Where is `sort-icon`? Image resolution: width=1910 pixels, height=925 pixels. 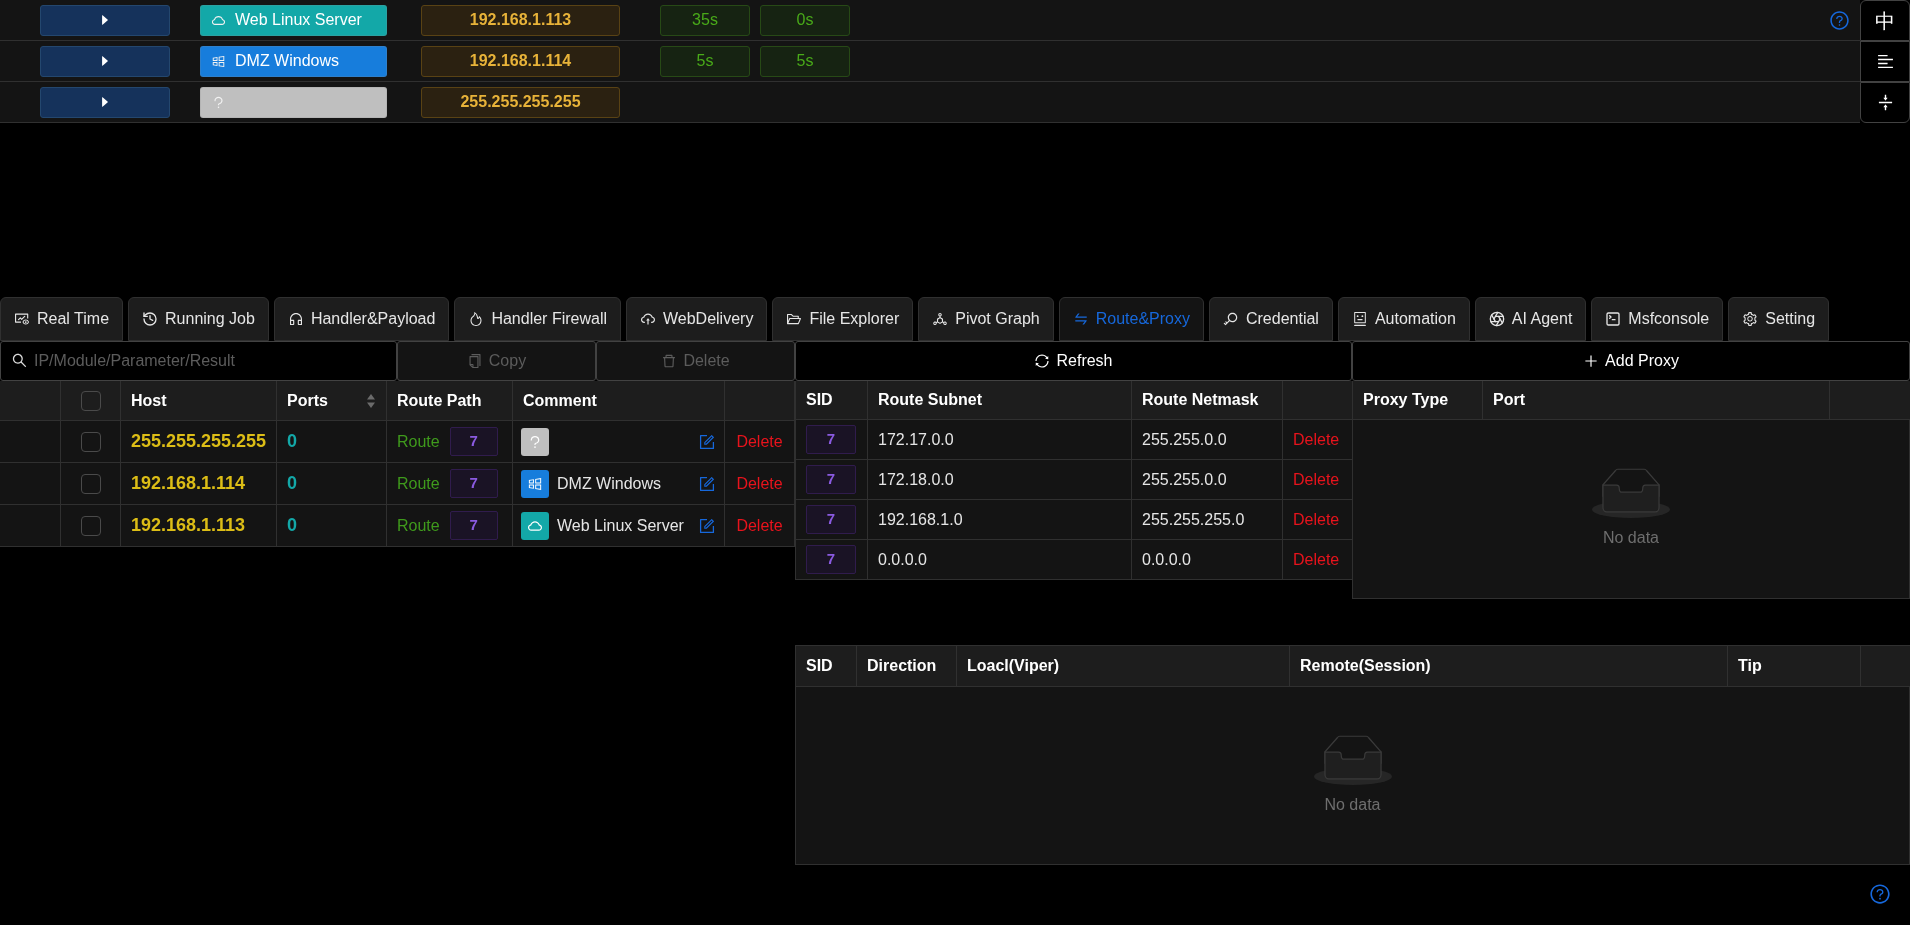 sort-icon is located at coordinates (371, 400).